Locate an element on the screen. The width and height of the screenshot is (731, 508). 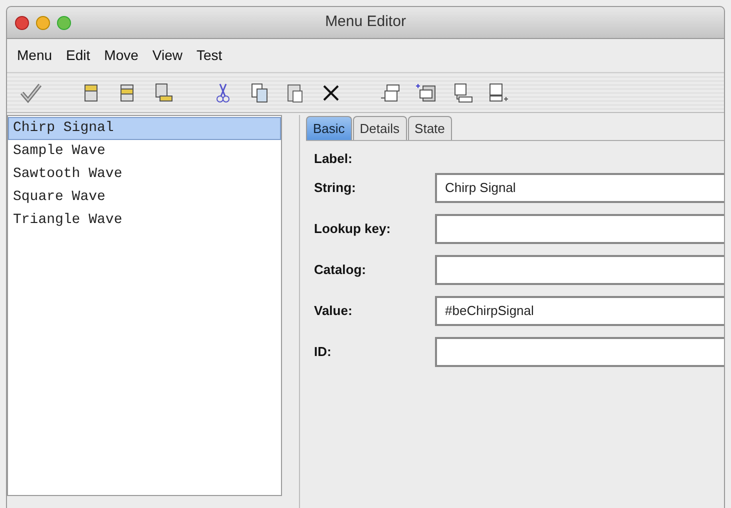
form-label: Value: is located at coordinates (334, 311).